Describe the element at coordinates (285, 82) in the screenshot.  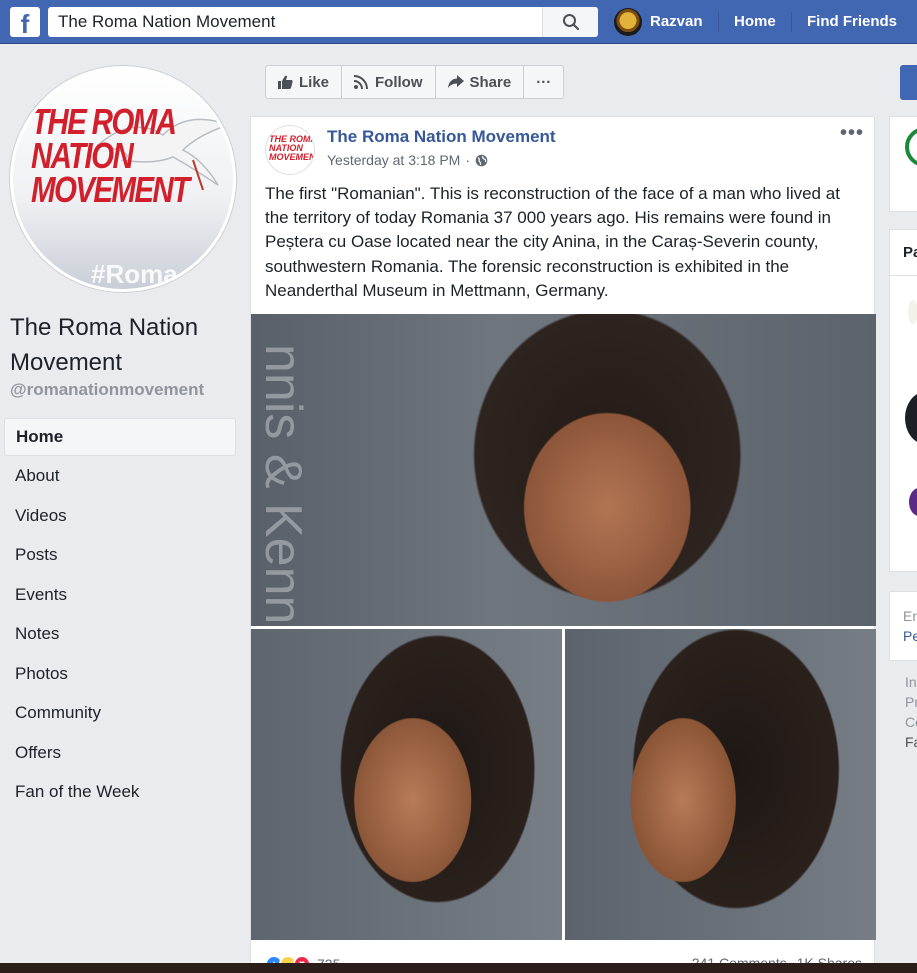
I see `thumbs-up-icon` at that location.